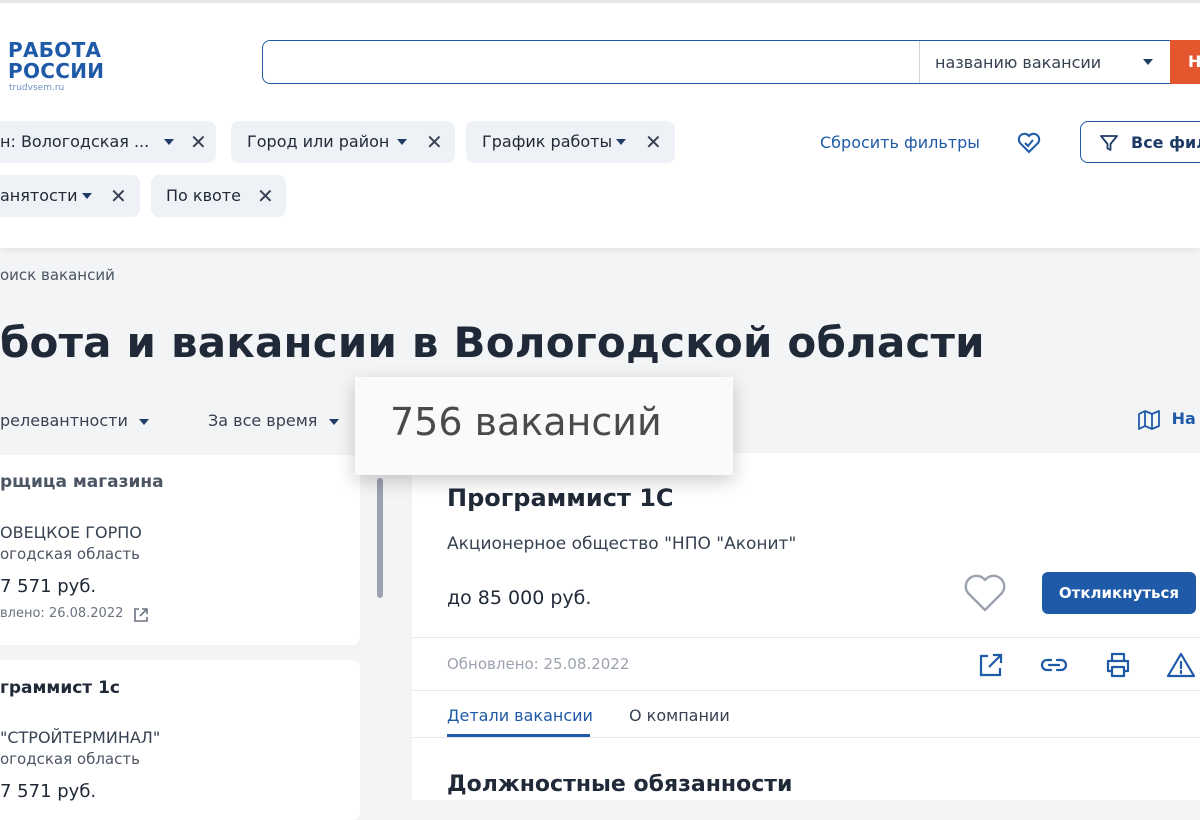 Image resolution: width=1200 pixels, height=820 pixels. What do you see at coordinates (919, 62) in the screenshot?
I see `search-divider` at bounding box center [919, 62].